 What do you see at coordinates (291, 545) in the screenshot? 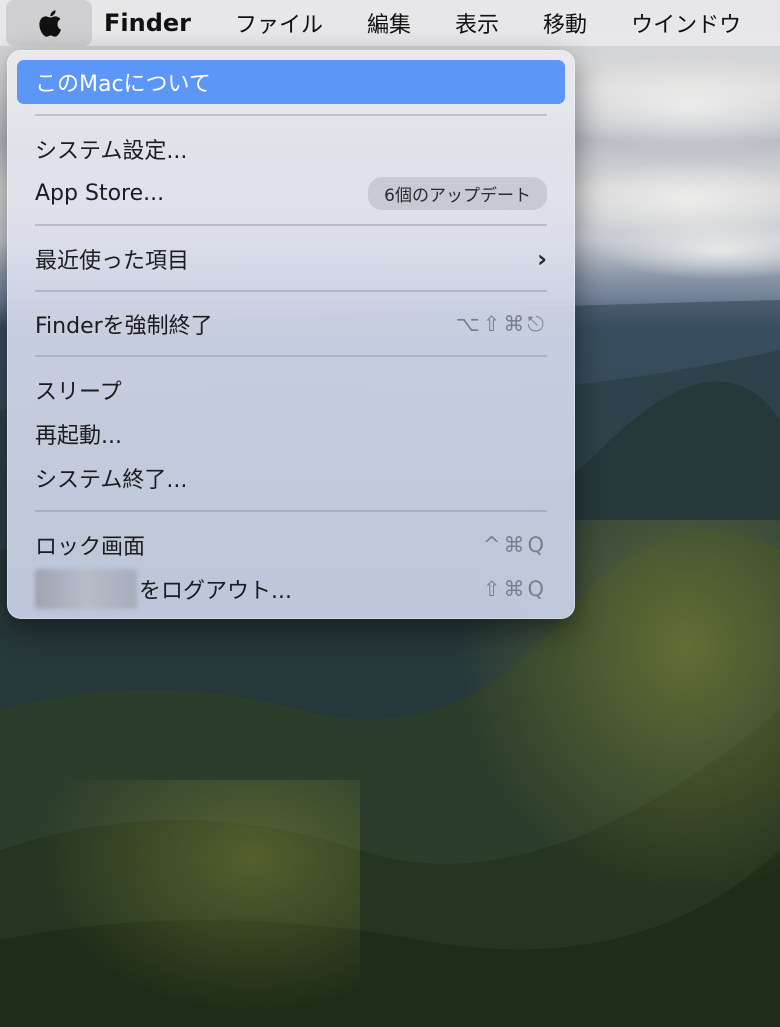
I see `menu-item-lock-screen: ロック画面 ^⌘Q` at bounding box center [291, 545].